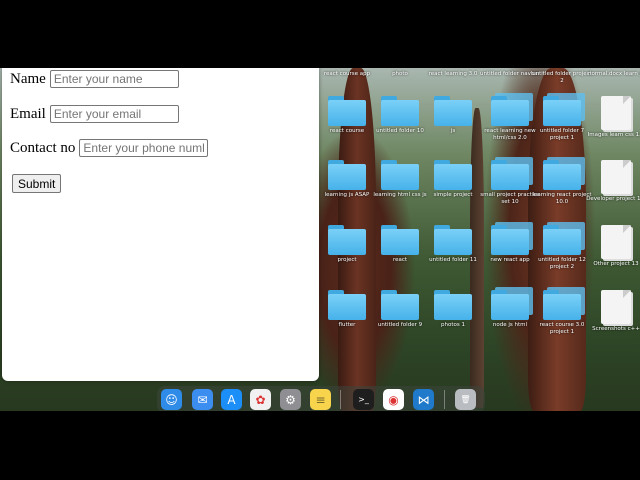 The image size is (640, 480). I want to click on email-input, so click(114, 114).